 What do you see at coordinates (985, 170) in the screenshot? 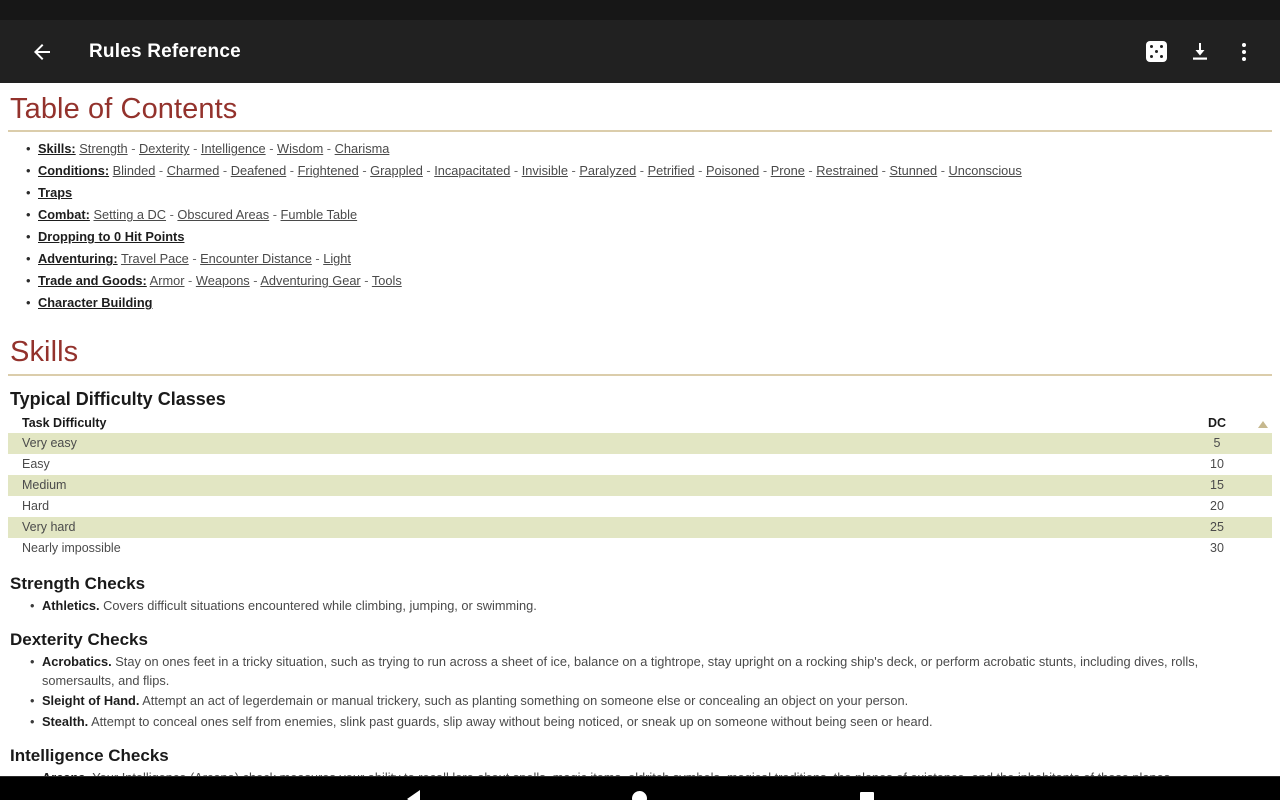
I see `toc-link: Unconscious` at bounding box center [985, 170].